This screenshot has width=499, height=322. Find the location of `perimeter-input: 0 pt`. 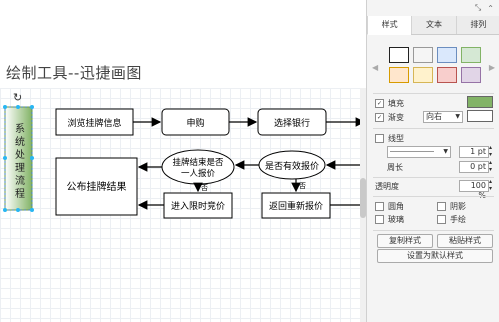

perimeter-input: 0 pt is located at coordinates (474, 167).